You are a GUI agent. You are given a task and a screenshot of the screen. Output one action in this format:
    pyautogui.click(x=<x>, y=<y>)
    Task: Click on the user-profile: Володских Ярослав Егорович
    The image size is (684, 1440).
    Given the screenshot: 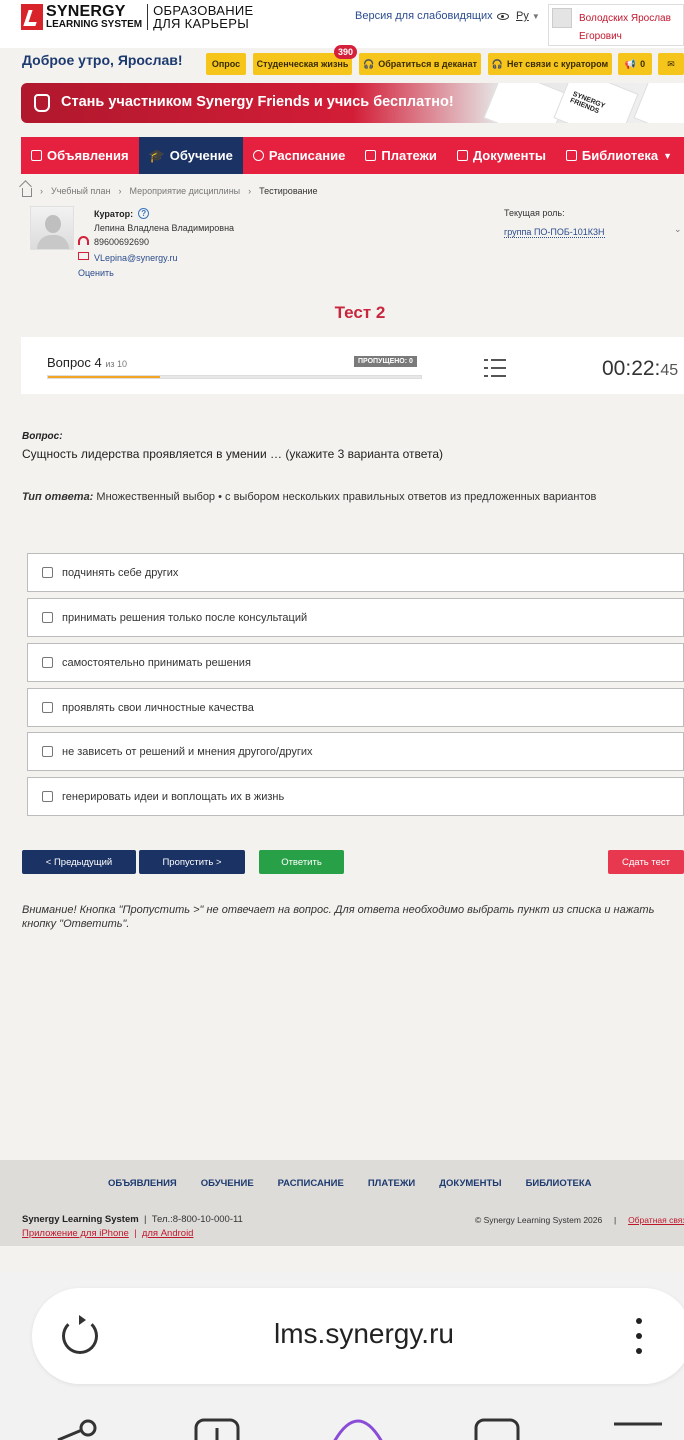 What is the action you would take?
    pyautogui.click(x=616, y=25)
    